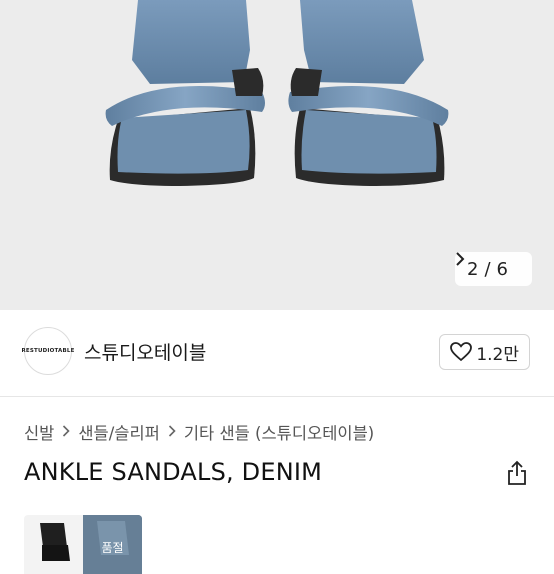  I want to click on store-logo: RESTUDIOTABLE, so click(48, 351).